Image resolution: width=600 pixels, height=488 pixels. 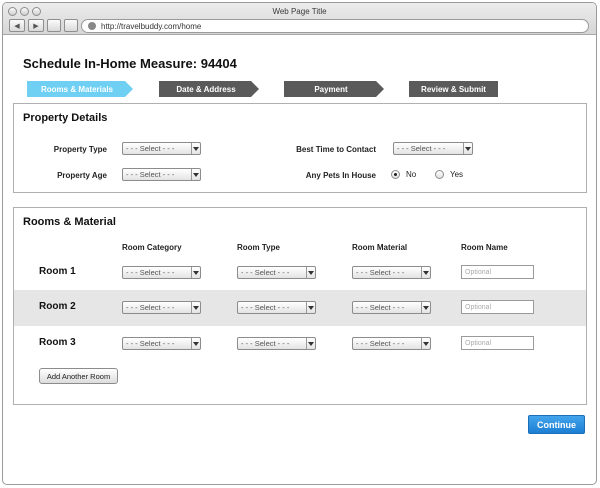 What do you see at coordinates (335, 26) in the screenshot?
I see `address-bar: http://travelbuddy.com/home` at bounding box center [335, 26].